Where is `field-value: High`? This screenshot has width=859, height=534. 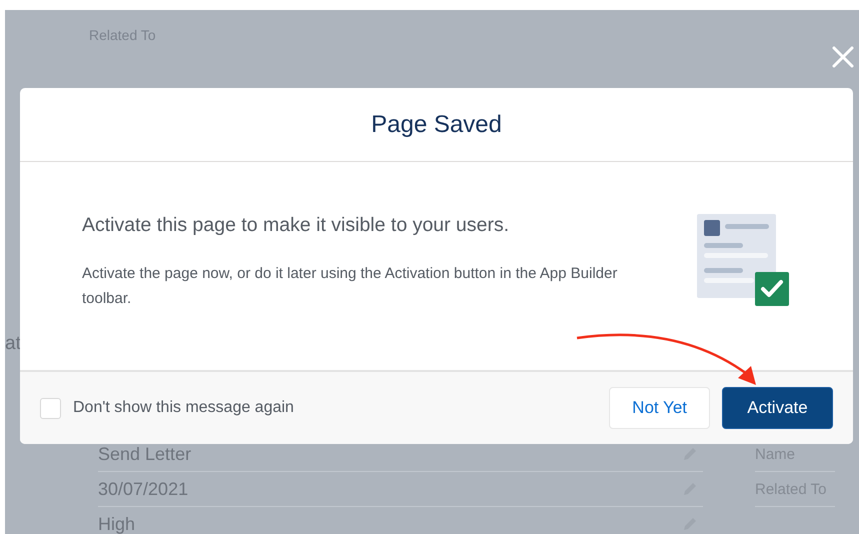
field-value: High is located at coordinates (117, 524).